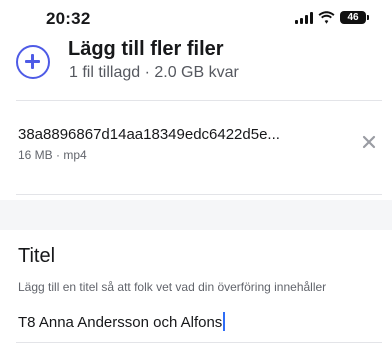 This screenshot has width=392, height=349. I want to click on status-bar: 20:32 46, so click(196, 18).